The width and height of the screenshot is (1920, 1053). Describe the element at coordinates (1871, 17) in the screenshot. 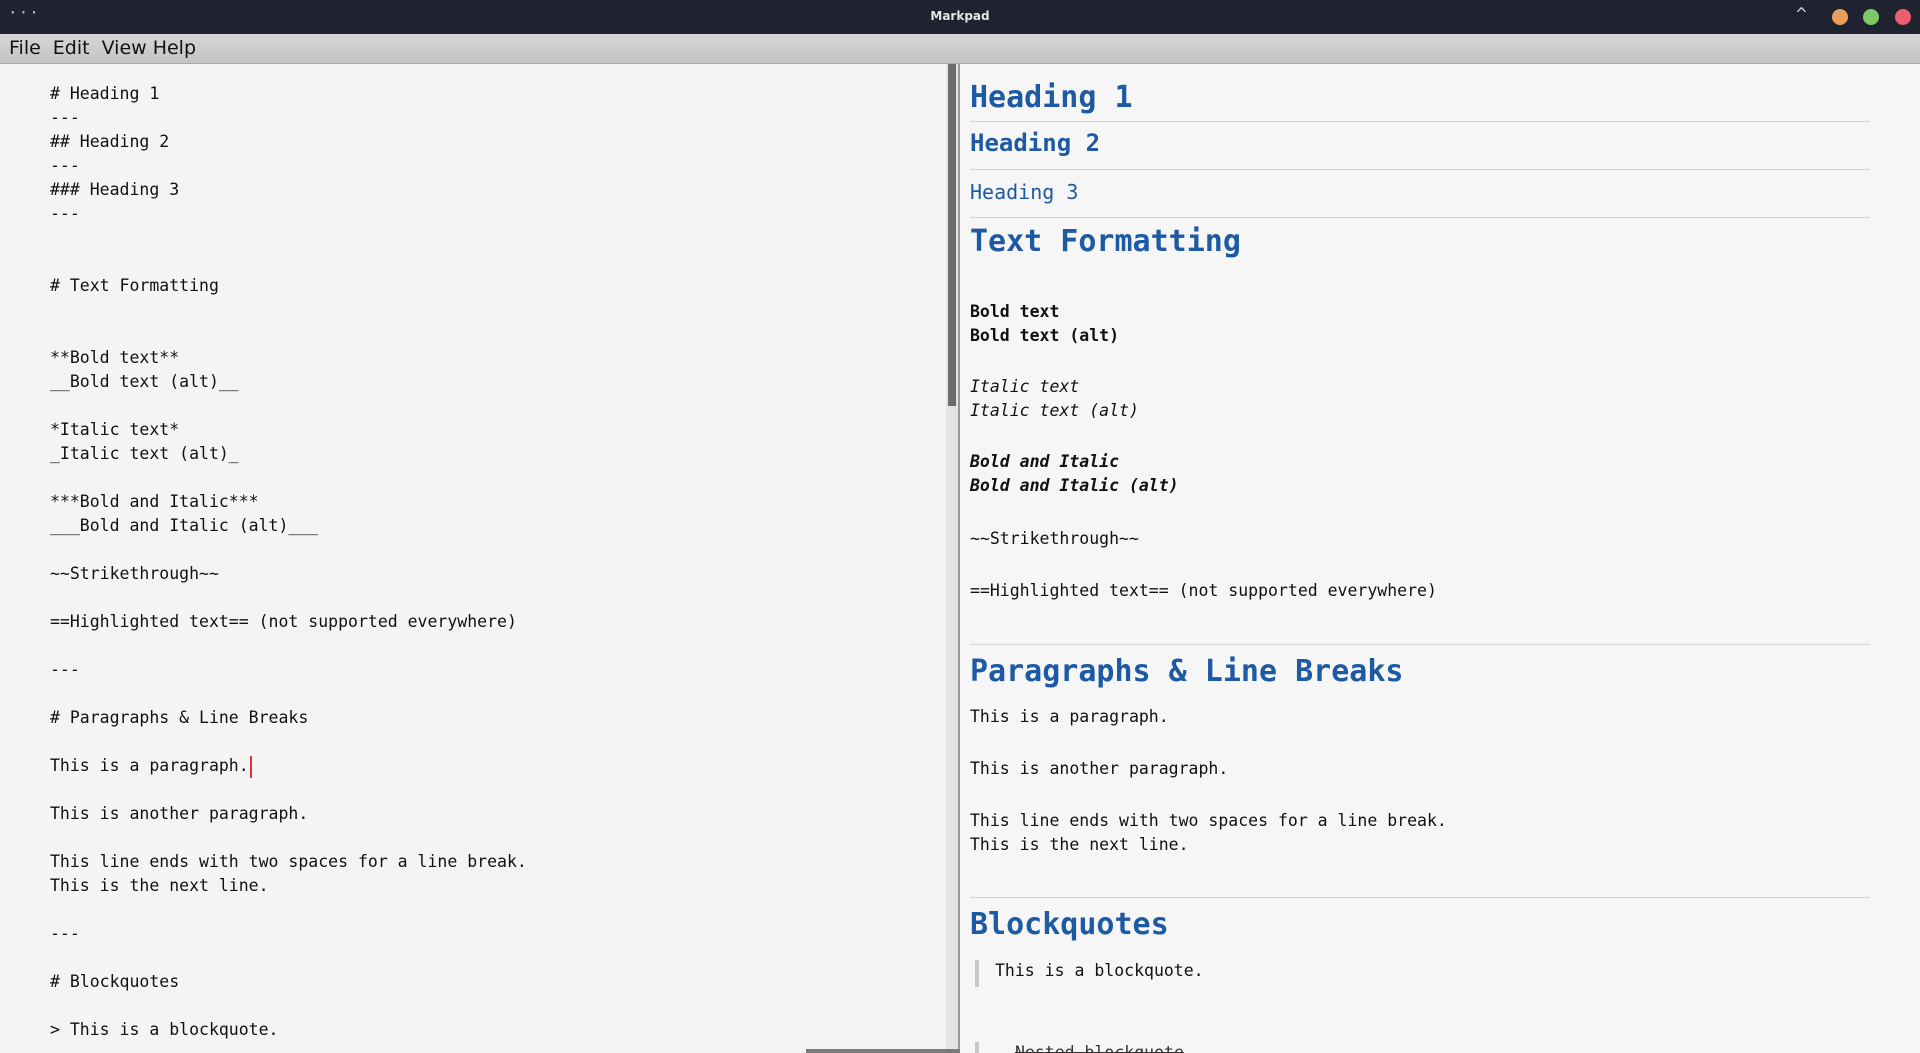

I see `maximize-button` at that location.